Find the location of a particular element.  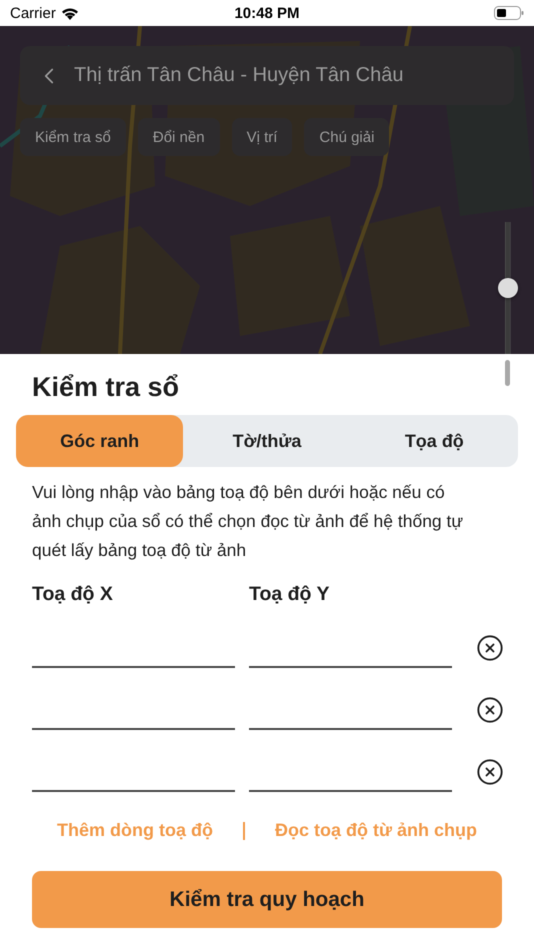

carrier-name: Carrier is located at coordinates (33, 13).